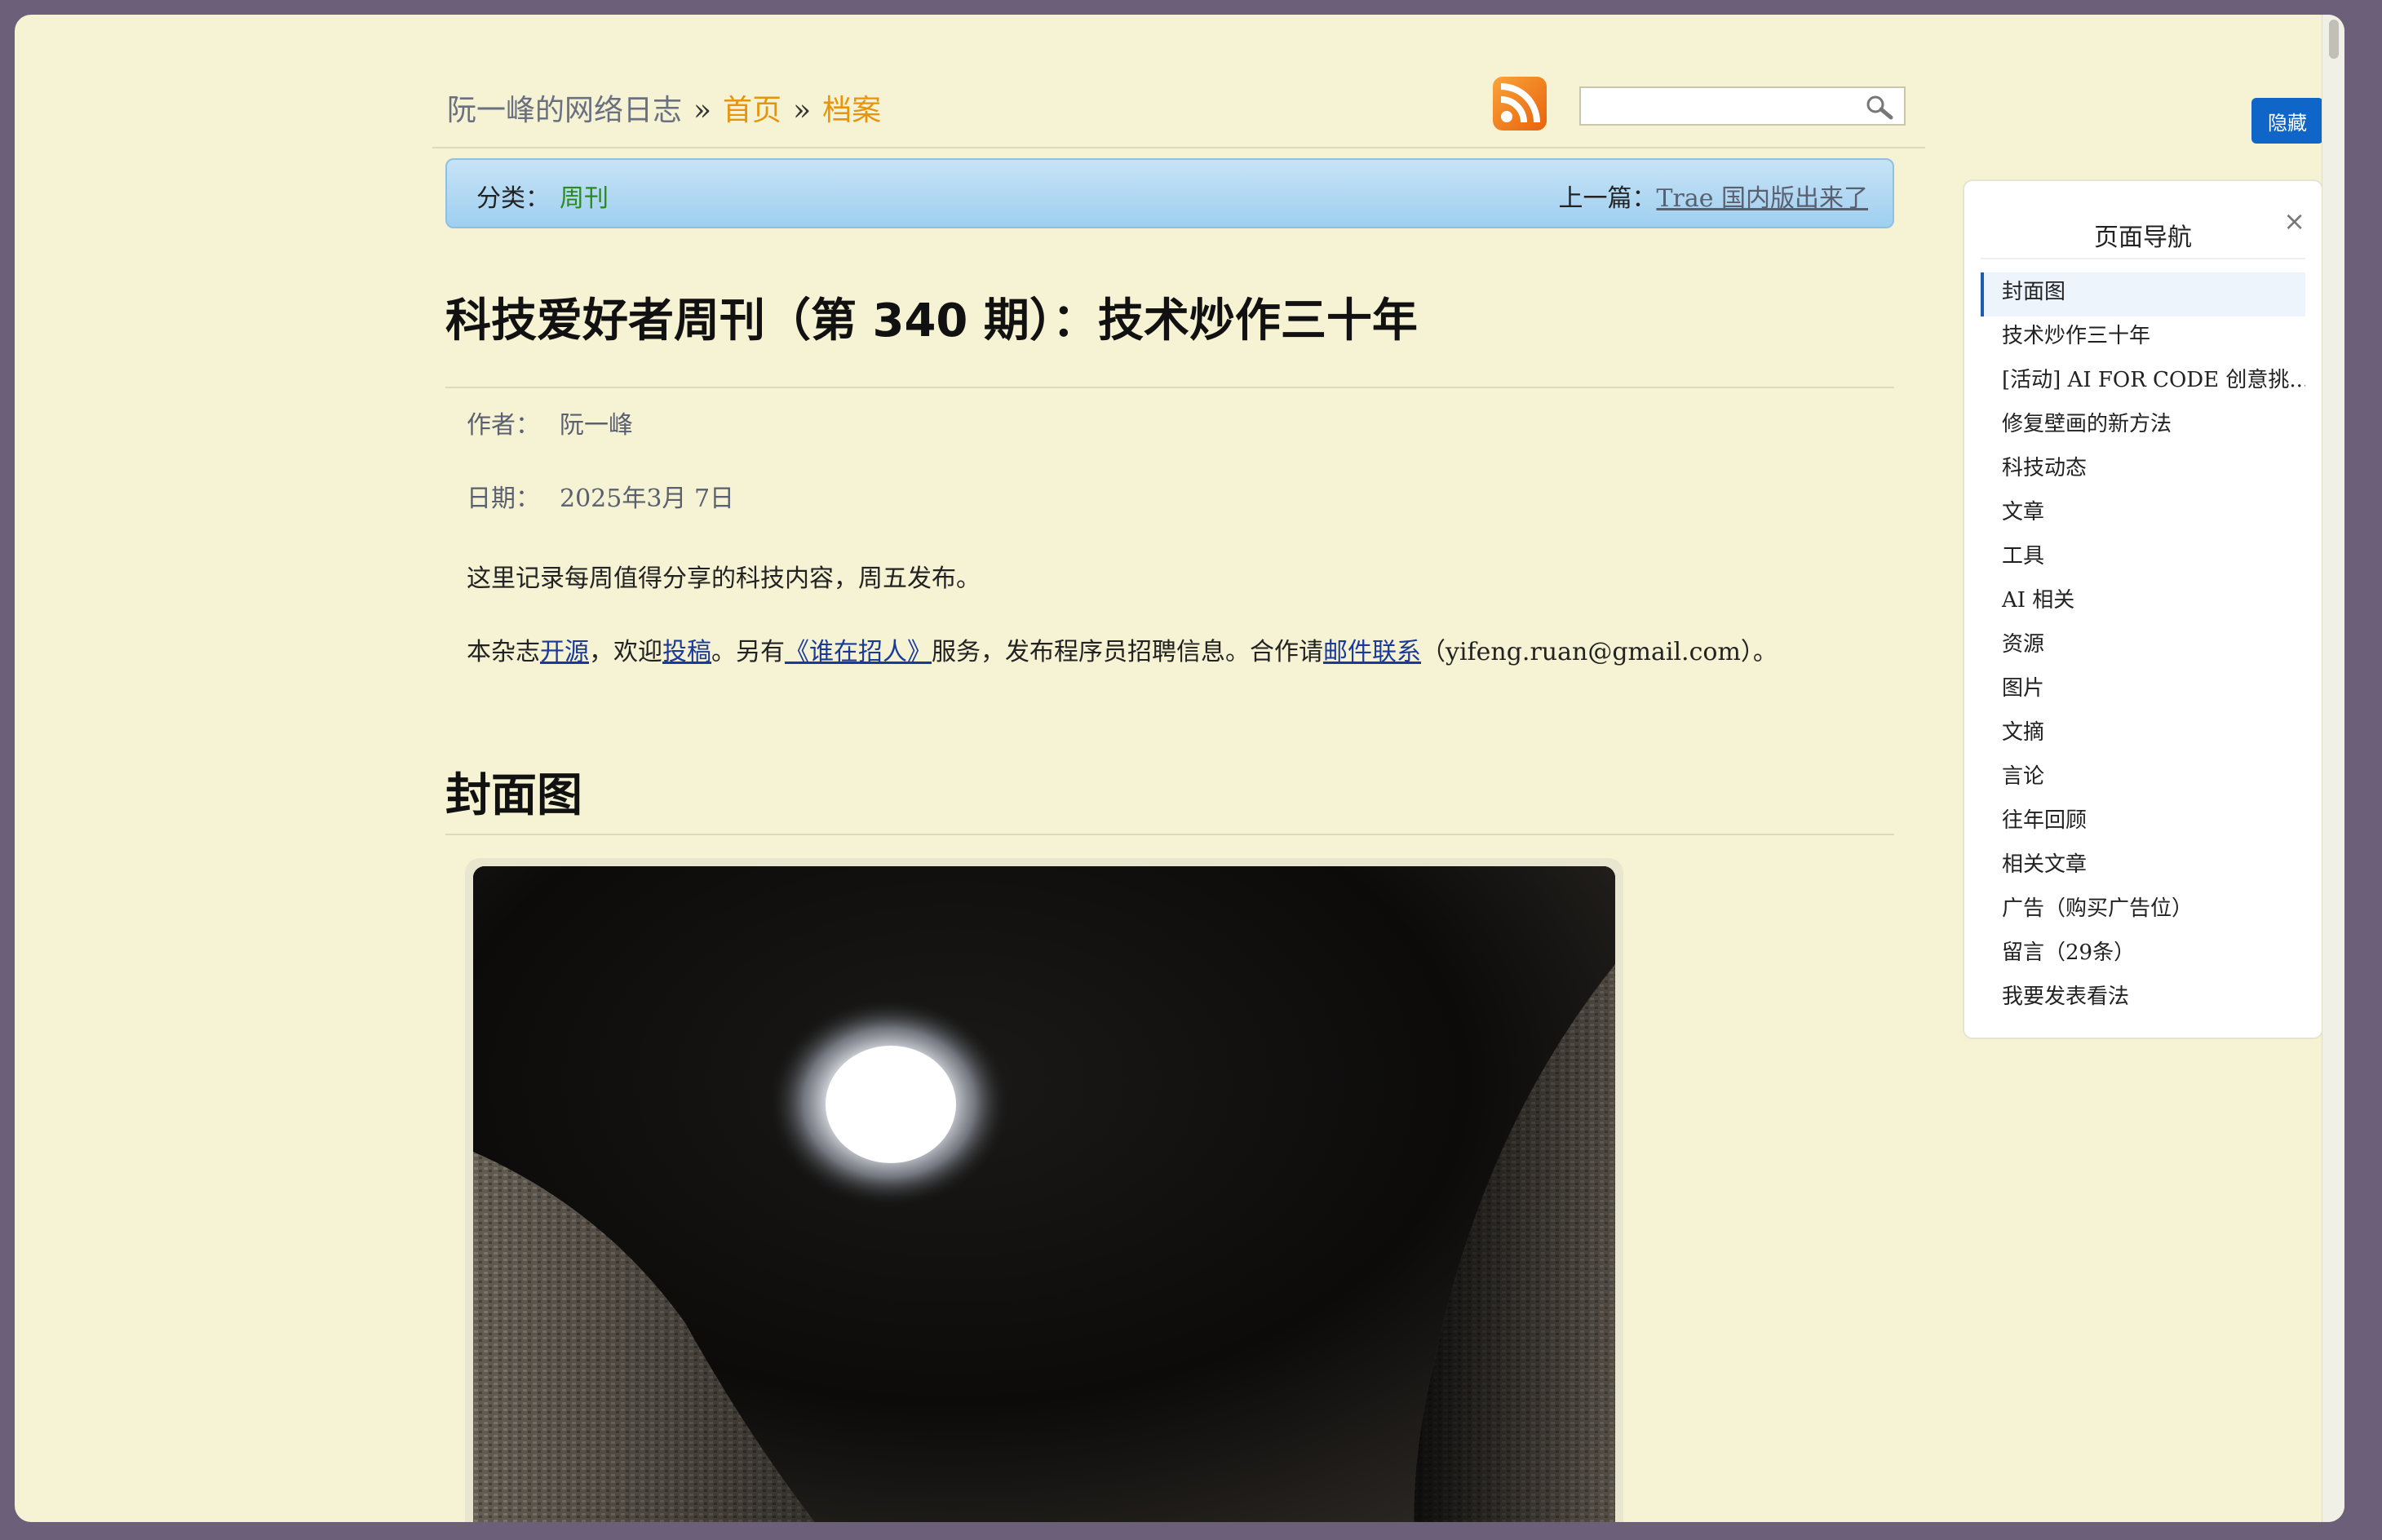 The image size is (2382, 1540). Describe the element at coordinates (564, 110) in the screenshot. I see `site-name: 阮一峰的网络日志` at that location.